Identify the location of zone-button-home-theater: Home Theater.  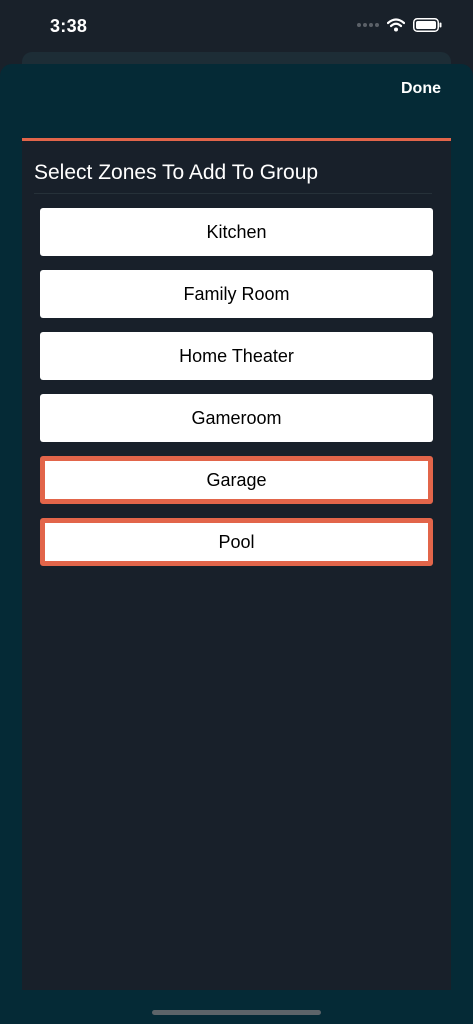
(236, 356).